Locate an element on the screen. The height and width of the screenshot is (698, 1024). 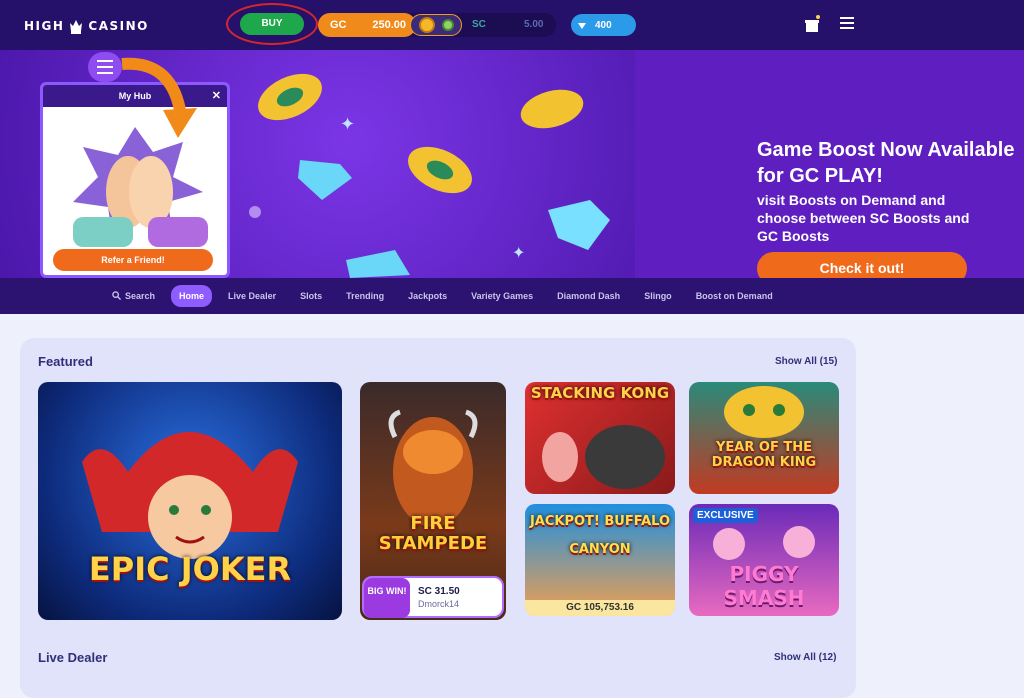
sc-coin-icon is located at coordinates (447, 25).